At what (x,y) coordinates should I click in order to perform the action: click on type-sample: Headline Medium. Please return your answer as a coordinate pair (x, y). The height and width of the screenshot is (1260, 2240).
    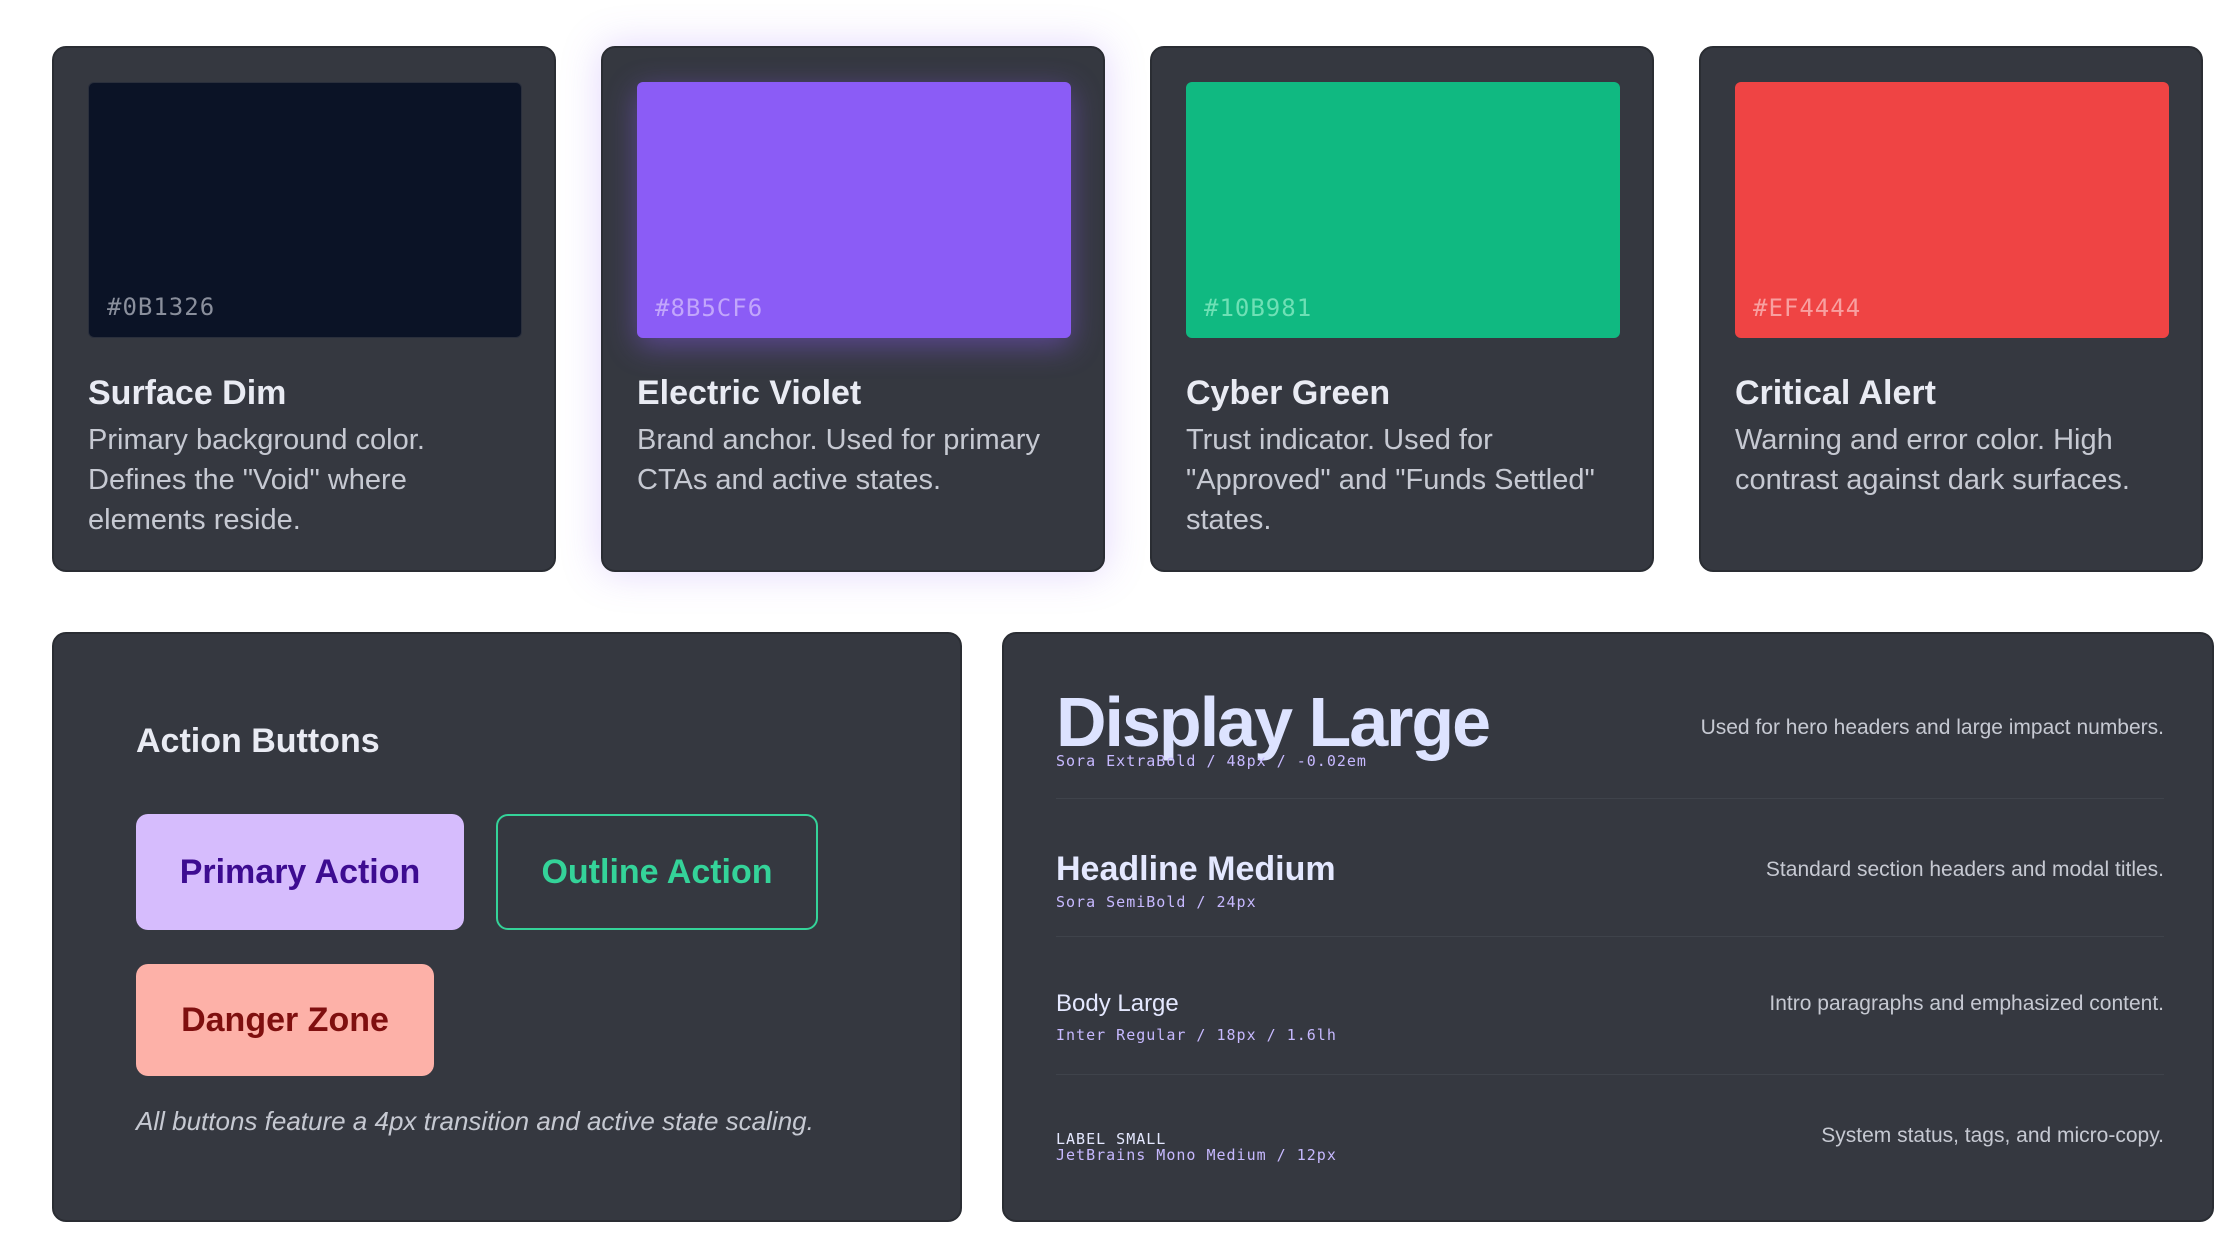
    Looking at the image, I should click on (1196, 869).